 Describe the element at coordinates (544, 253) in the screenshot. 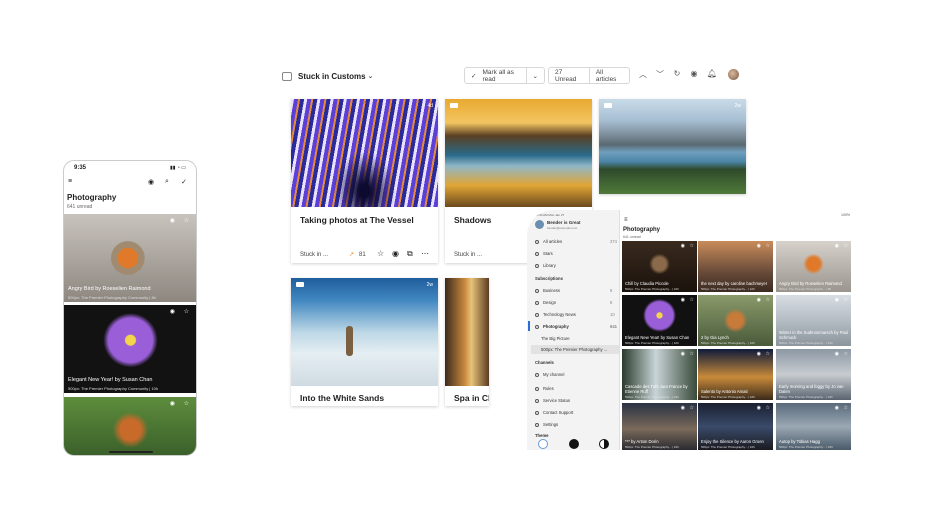

I see `sidebar-item-stars: Stars` at that location.